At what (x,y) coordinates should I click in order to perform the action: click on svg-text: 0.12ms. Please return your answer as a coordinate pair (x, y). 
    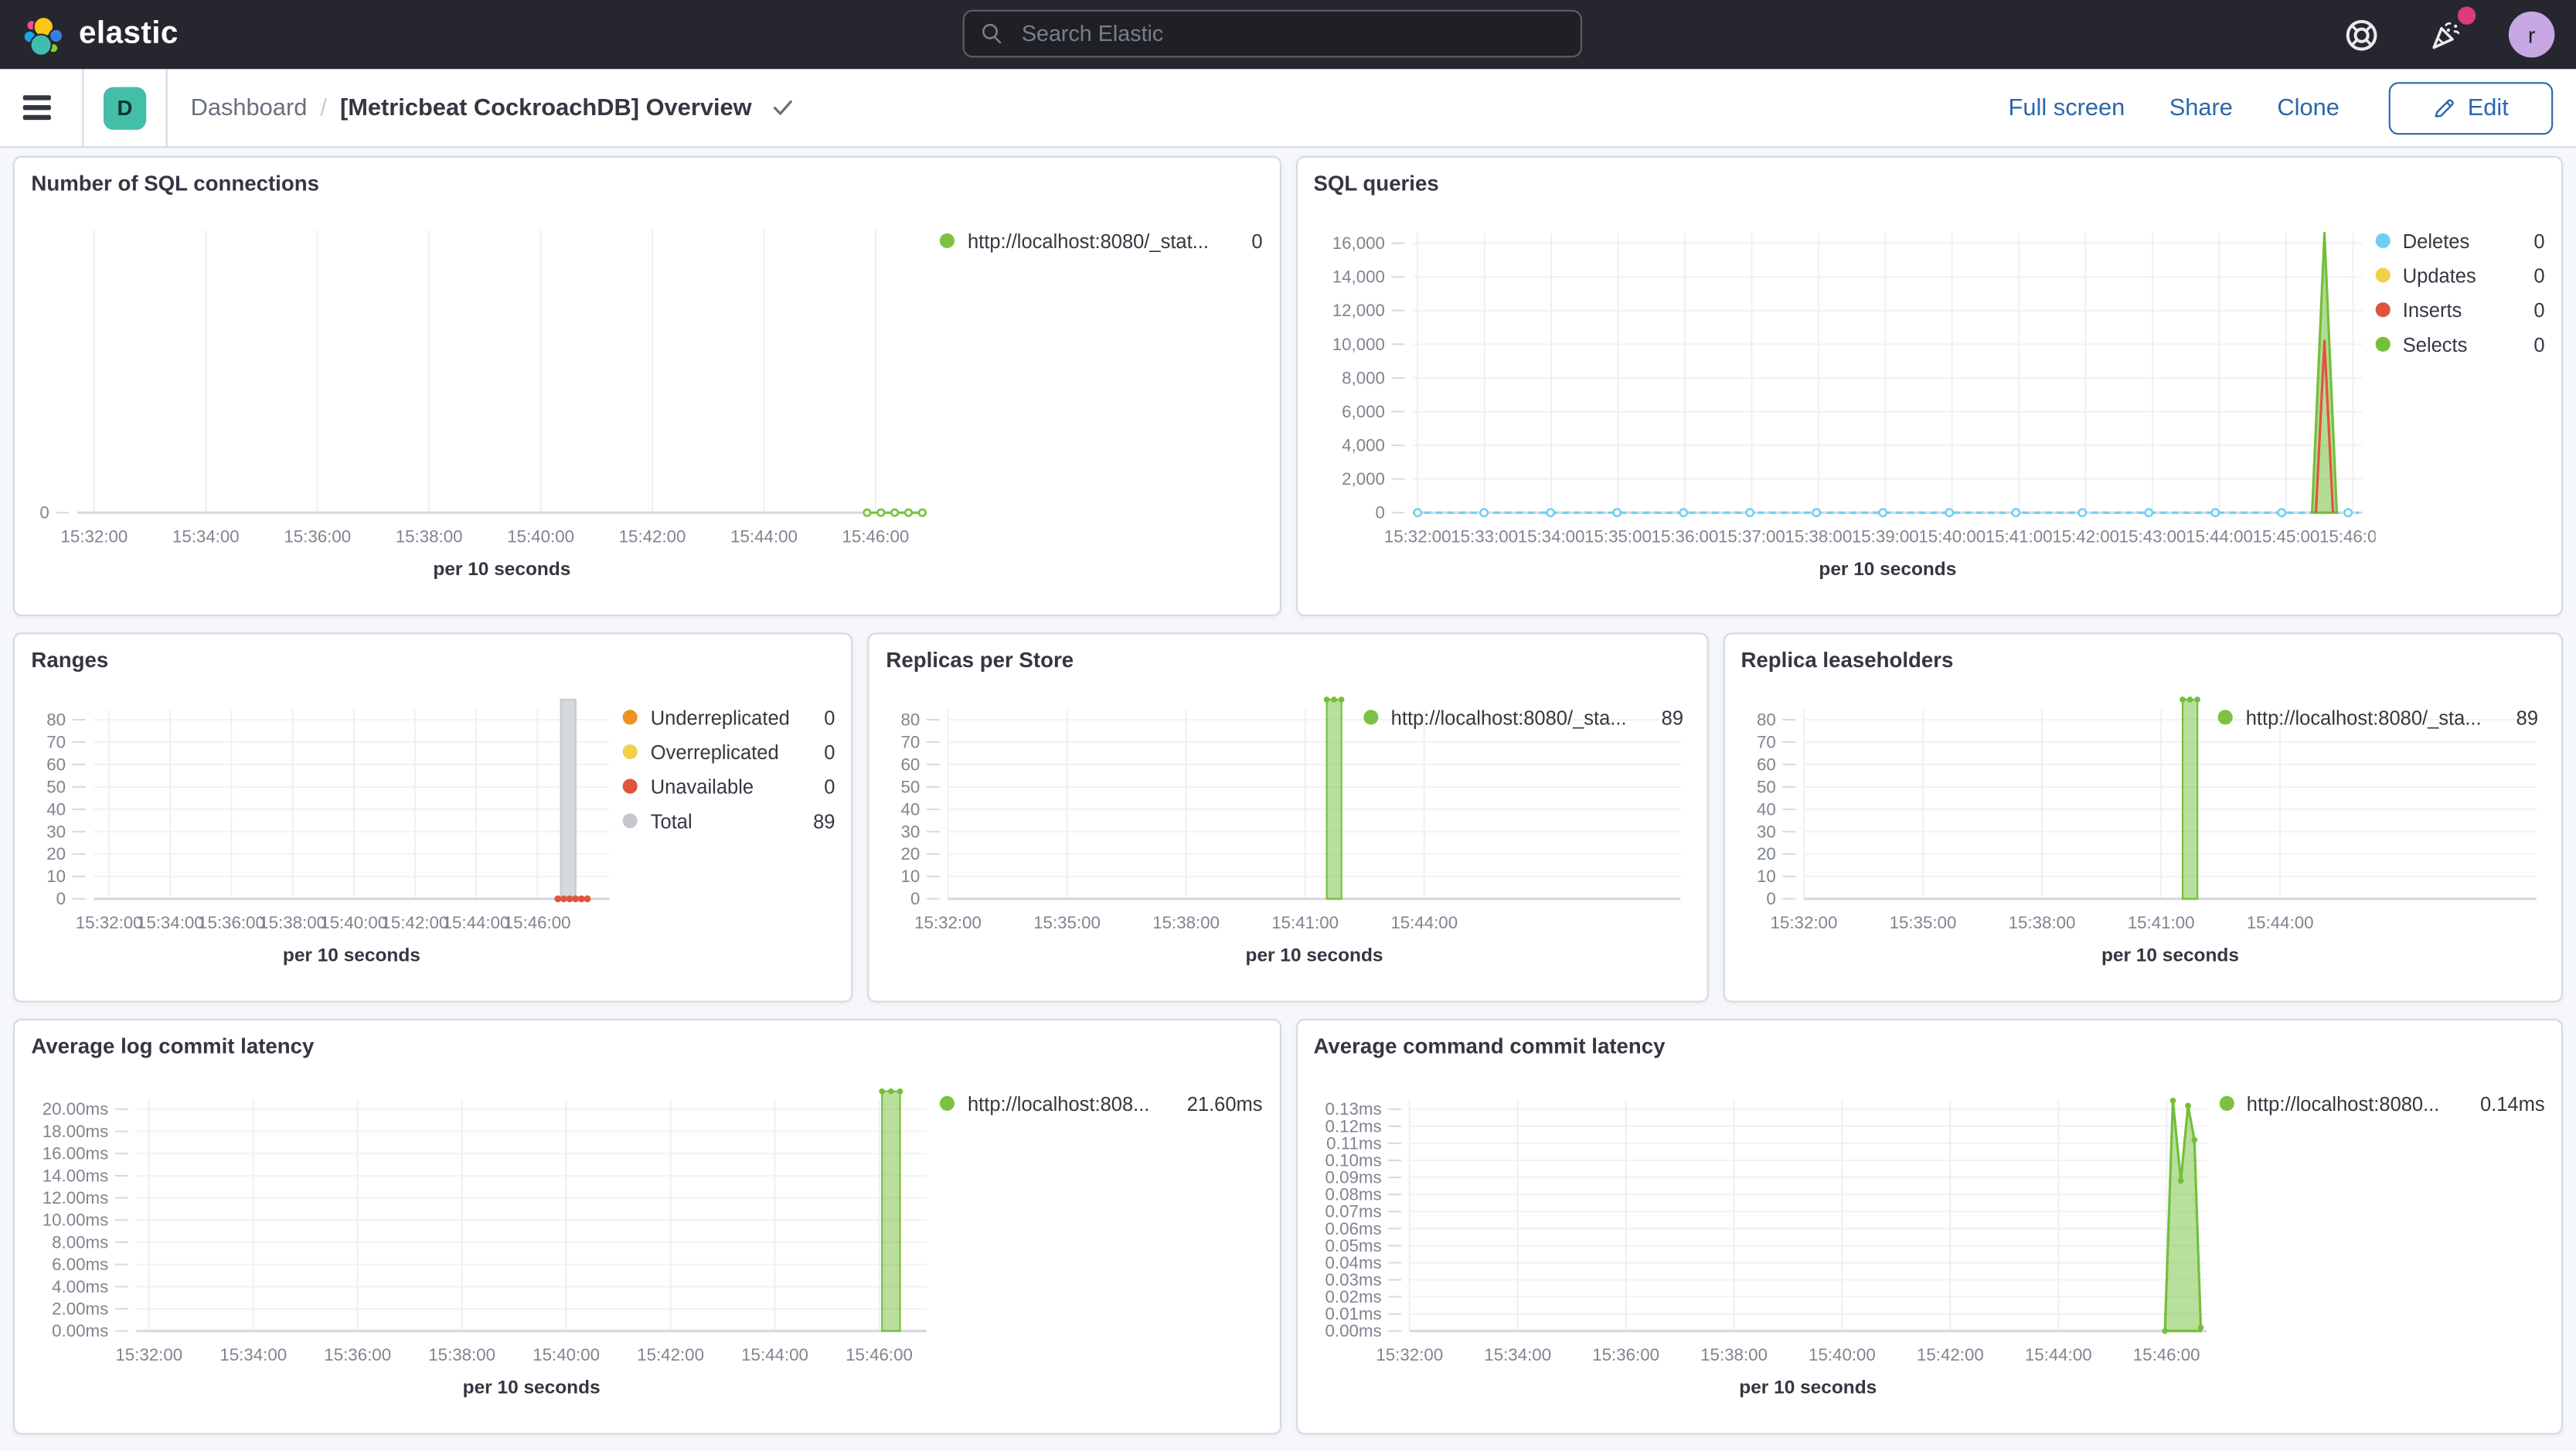
    Looking at the image, I should click on (1352, 1126).